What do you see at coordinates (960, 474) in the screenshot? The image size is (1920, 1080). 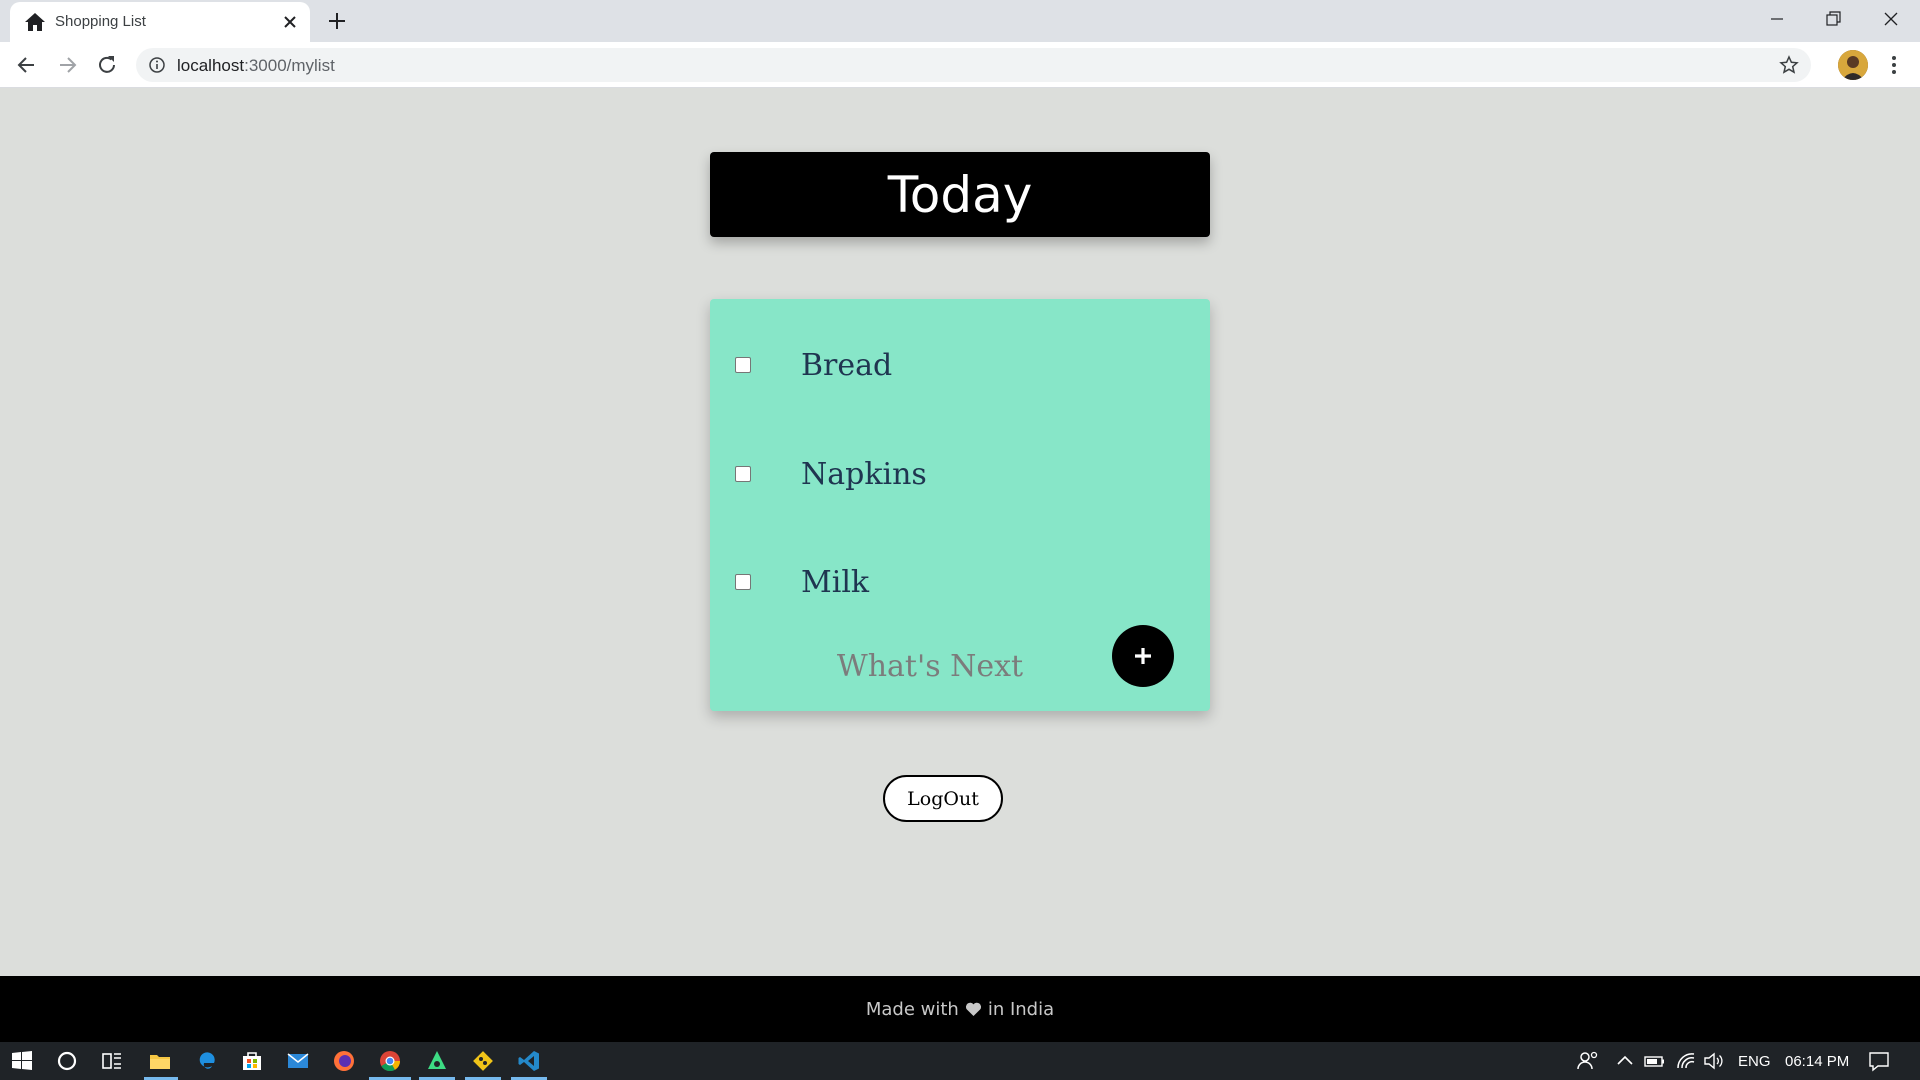 I see `list-item: Napkins` at bounding box center [960, 474].